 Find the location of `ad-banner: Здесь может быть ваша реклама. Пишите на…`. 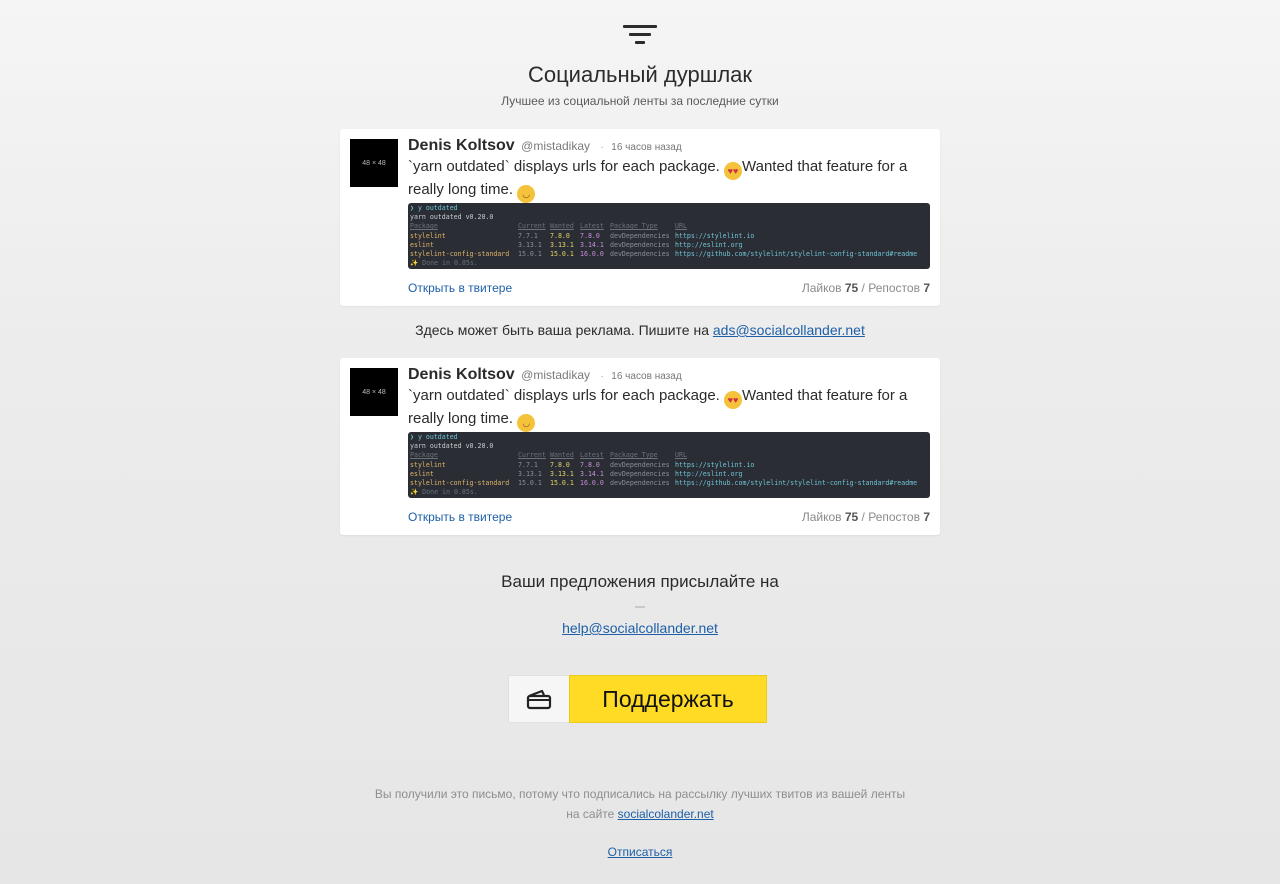

ad-banner: Здесь может быть ваша реклама. Пишите на… is located at coordinates (640, 330).